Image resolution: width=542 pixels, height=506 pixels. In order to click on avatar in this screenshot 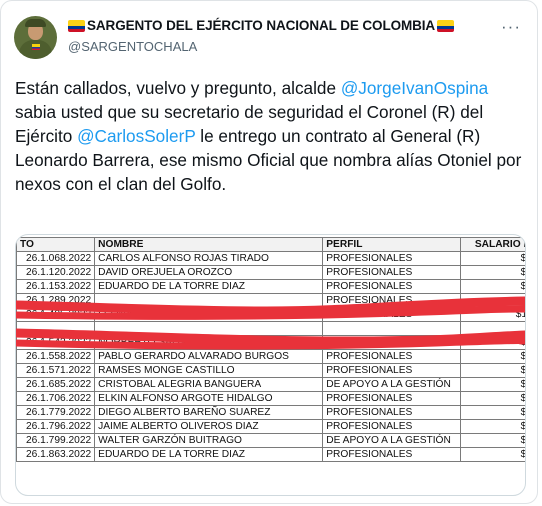, I will do `click(35, 37)`.